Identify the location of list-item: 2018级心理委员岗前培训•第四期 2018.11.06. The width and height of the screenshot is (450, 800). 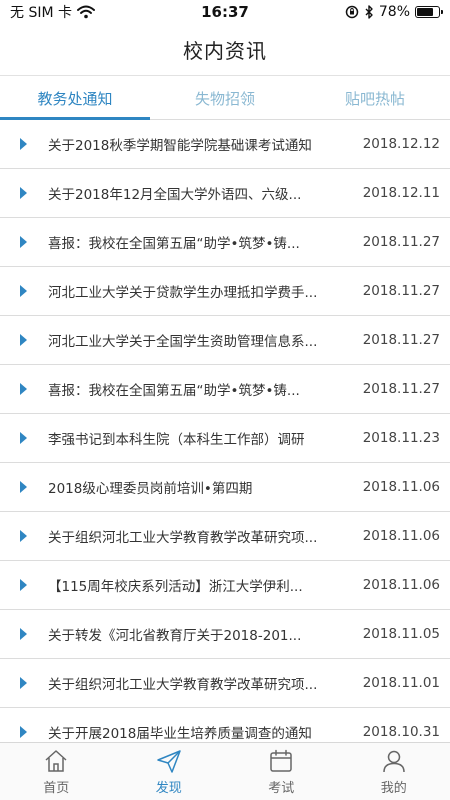
(225, 487).